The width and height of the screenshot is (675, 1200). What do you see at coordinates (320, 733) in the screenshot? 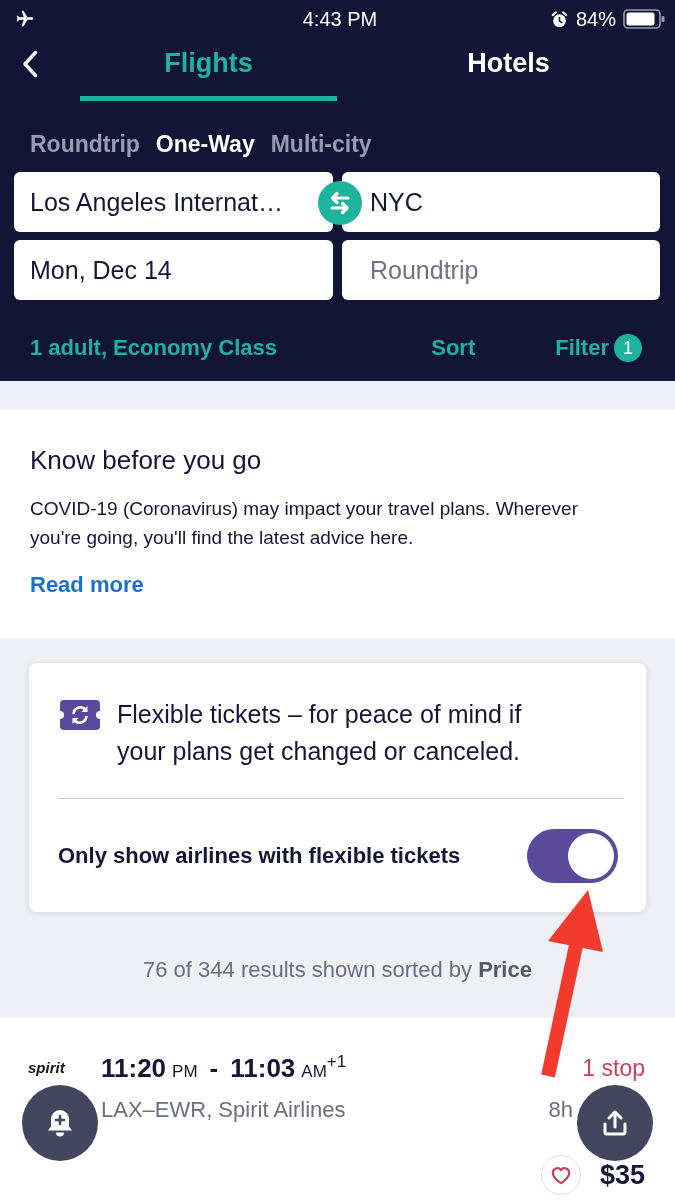
I see `flexible-tickets-text: Flexible tickets – for peace of mind if your plans get changed or canceled.` at bounding box center [320, 733].